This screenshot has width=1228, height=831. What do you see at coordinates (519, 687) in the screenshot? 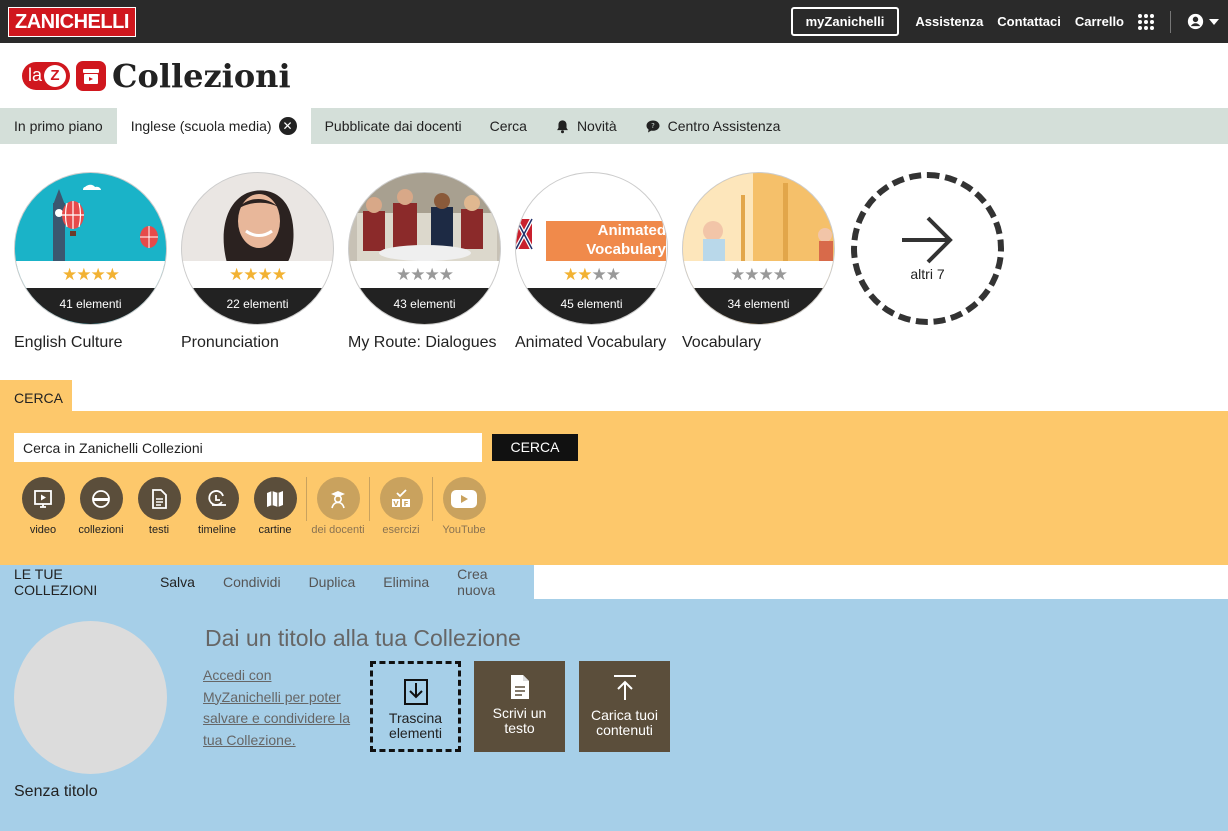
I see `write-doc-icon` at bounding box center [519, 687].